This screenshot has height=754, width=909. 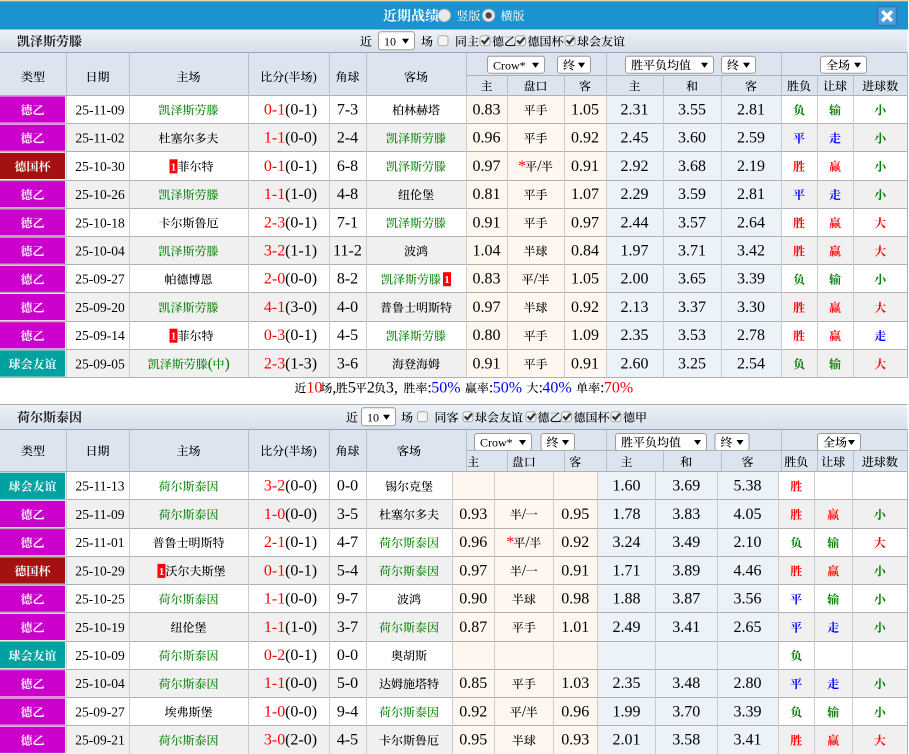 What do you see at coordinates (748, 599) in the screenshot?
I see `svg-text: 3.56` at bounding box center [748, 599].